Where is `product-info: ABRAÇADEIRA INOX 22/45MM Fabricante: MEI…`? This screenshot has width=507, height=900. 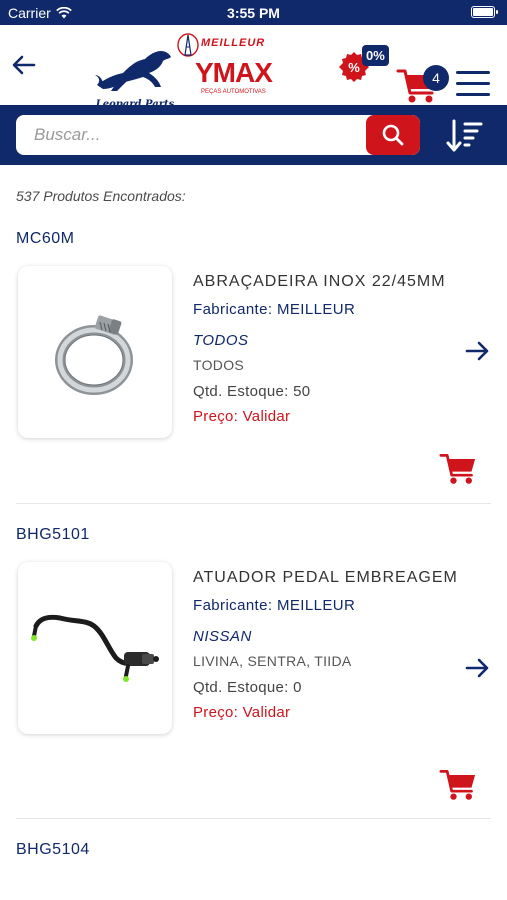 product-info: ABRAÇADEIRA INOX 22/45MM Fabricante: MEI… is located at coordinates (328, 347).